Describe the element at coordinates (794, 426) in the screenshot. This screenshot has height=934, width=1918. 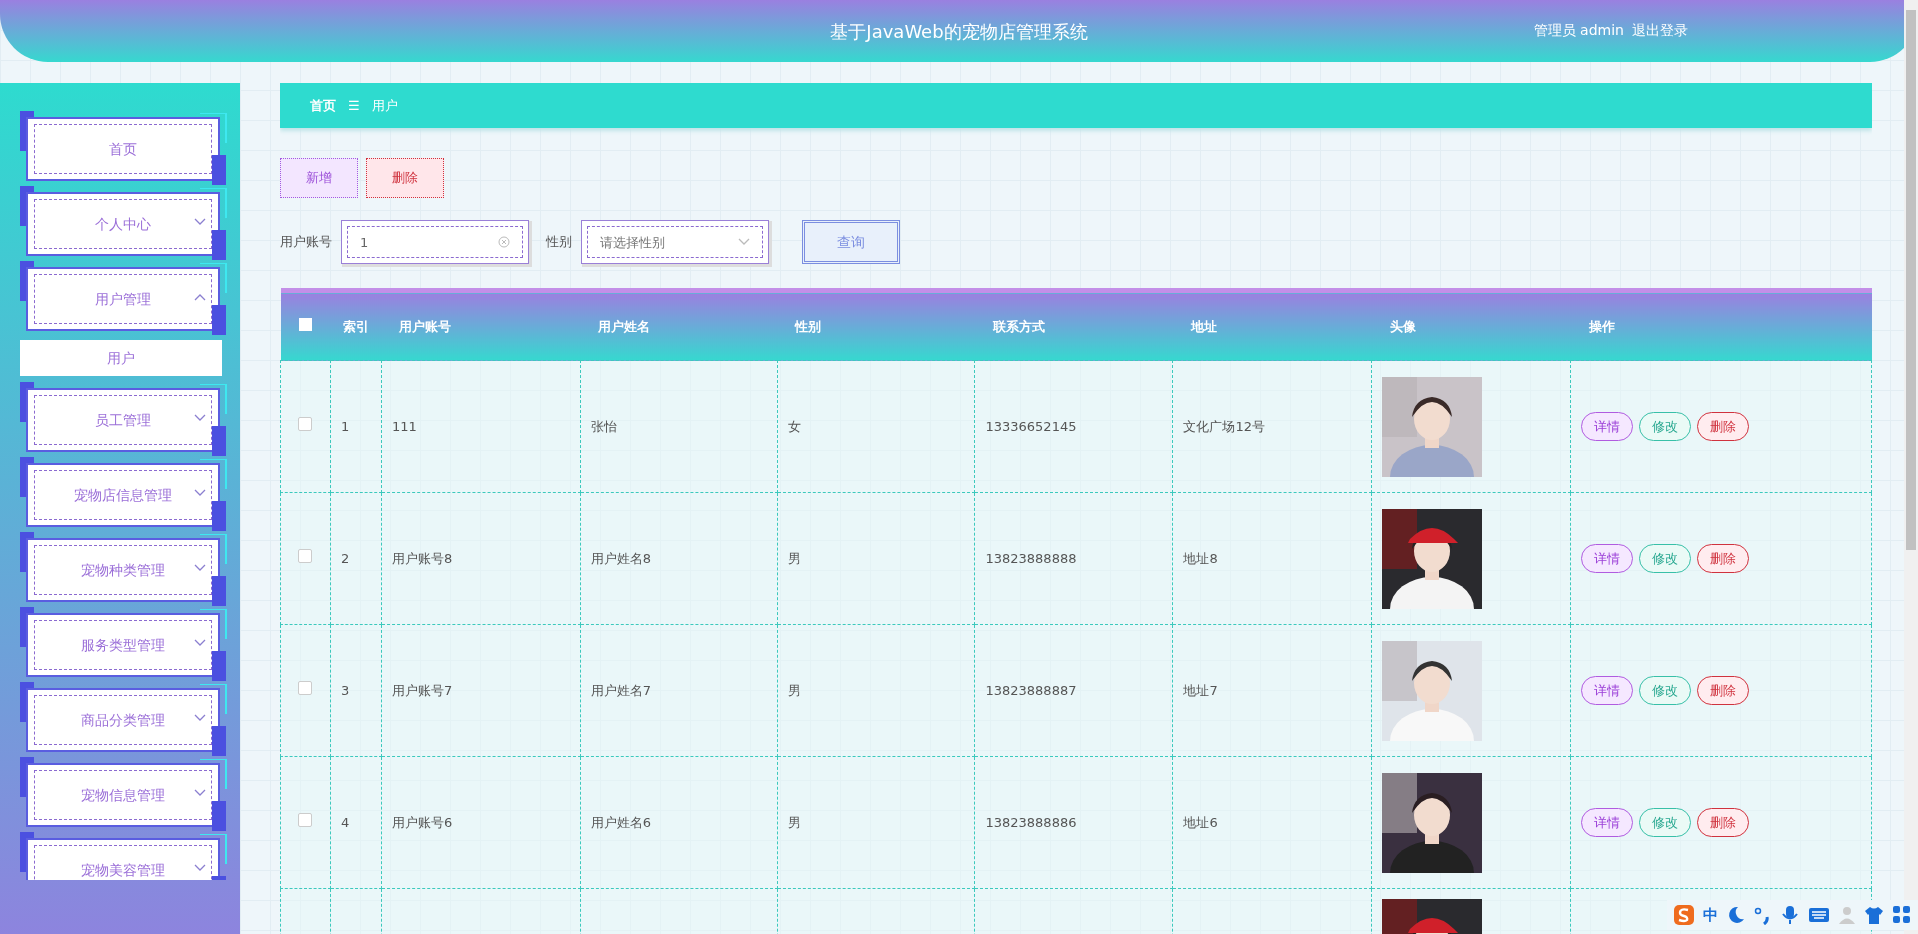
I see `table-cell: 女` at that location.